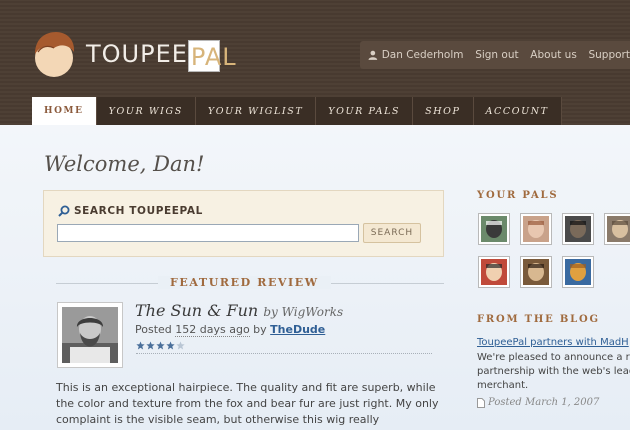 The image size is (630, 430). Describe the element at coordinates (64, 211) in the screenshot. I see `magnifier-icon` at that location.